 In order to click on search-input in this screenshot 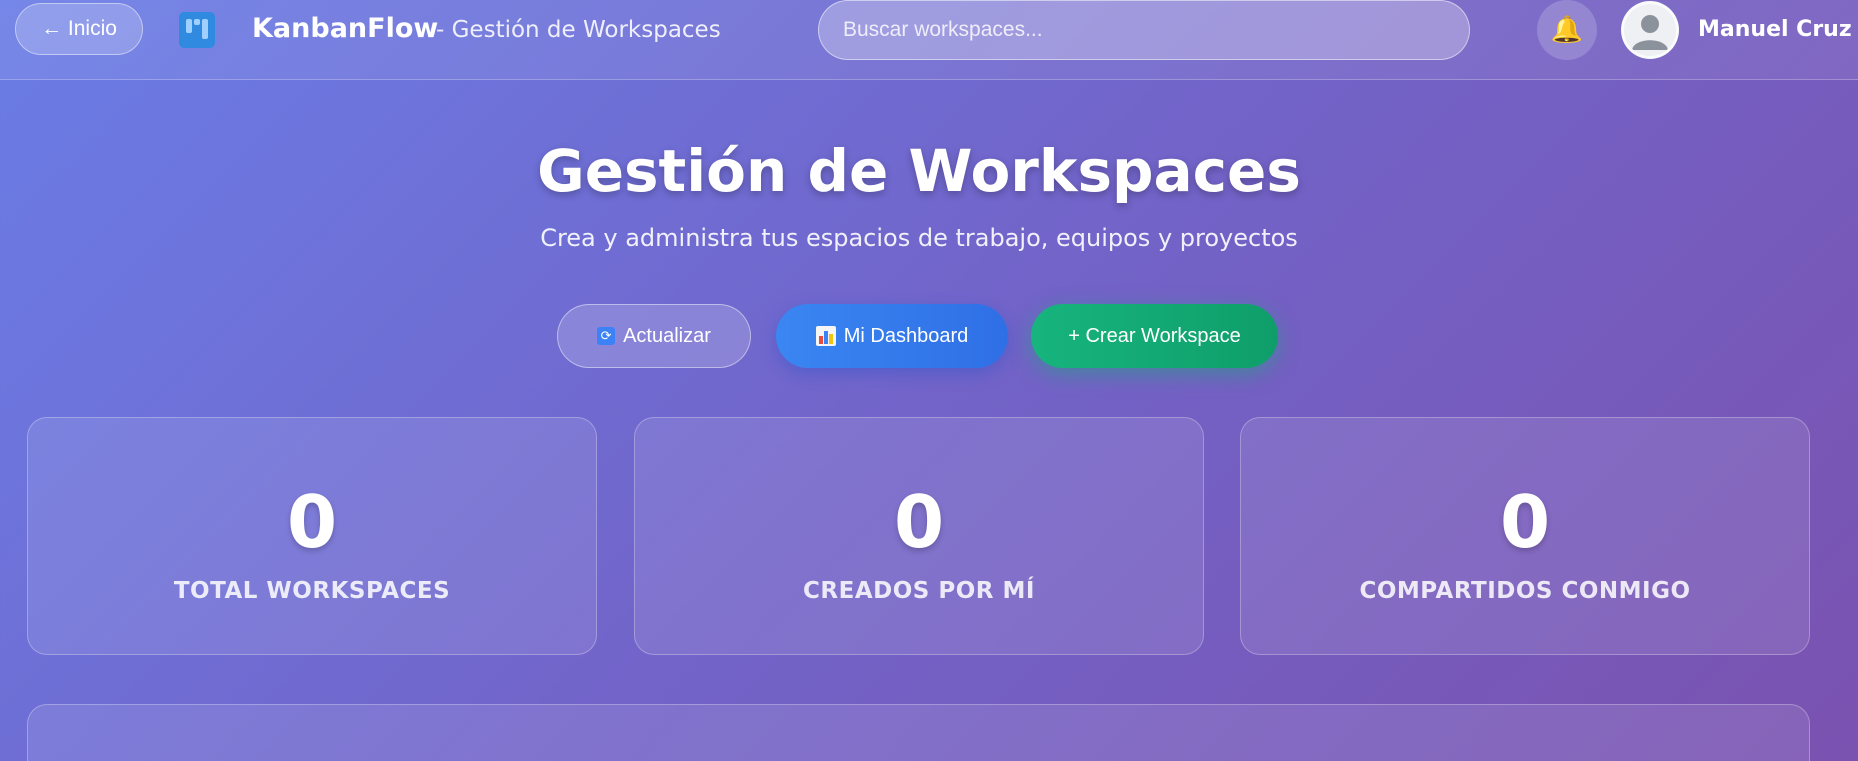, I will do `click(1144, 30)`.